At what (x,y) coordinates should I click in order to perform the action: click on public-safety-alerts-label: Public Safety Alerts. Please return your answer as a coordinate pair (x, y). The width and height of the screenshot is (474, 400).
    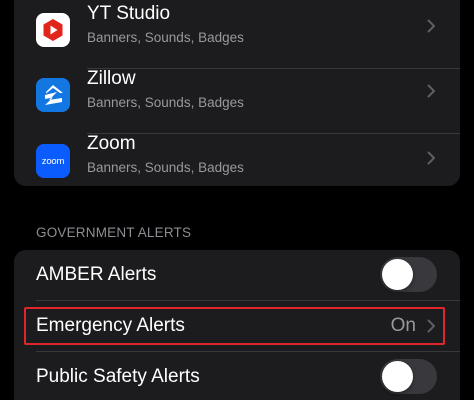
    Looking at the image, I should click on (118, 376).